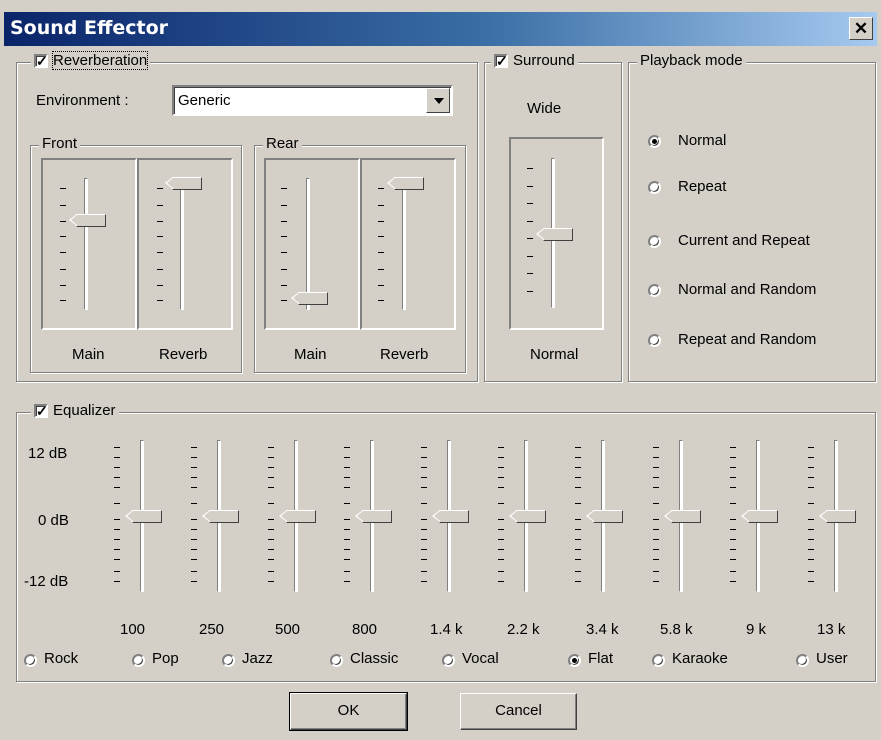 The image size is (881, 740). I want to click on front-main-label: Main, so click(88, 354).